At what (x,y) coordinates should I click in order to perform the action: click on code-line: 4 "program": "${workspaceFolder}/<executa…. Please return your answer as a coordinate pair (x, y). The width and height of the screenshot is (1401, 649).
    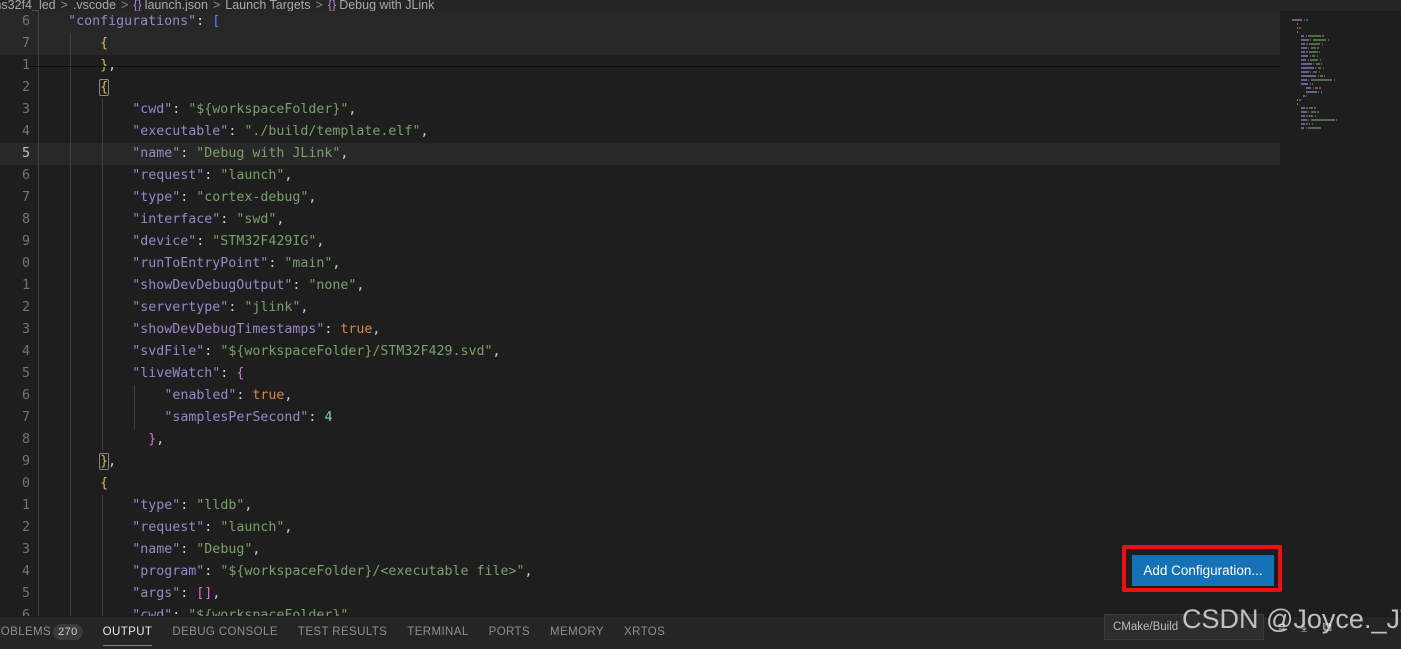
    Looking at the image, I should click on (640, 572).